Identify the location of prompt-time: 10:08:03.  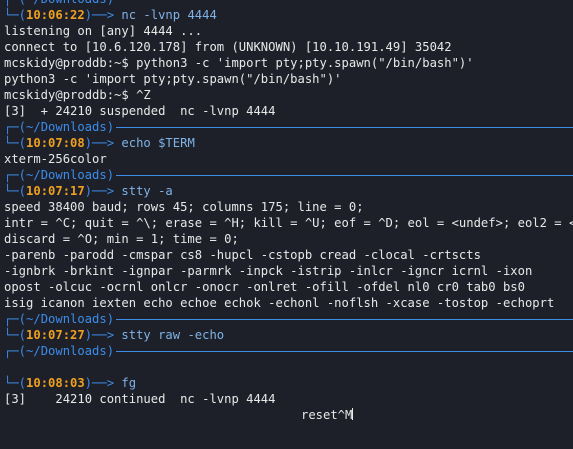
(55, 383).